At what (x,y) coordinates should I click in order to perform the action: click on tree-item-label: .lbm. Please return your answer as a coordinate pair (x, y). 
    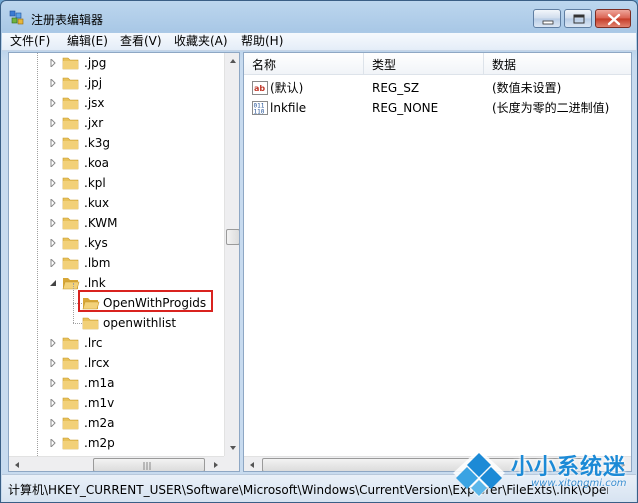
    Looking at the image, I should click on (97, 263).